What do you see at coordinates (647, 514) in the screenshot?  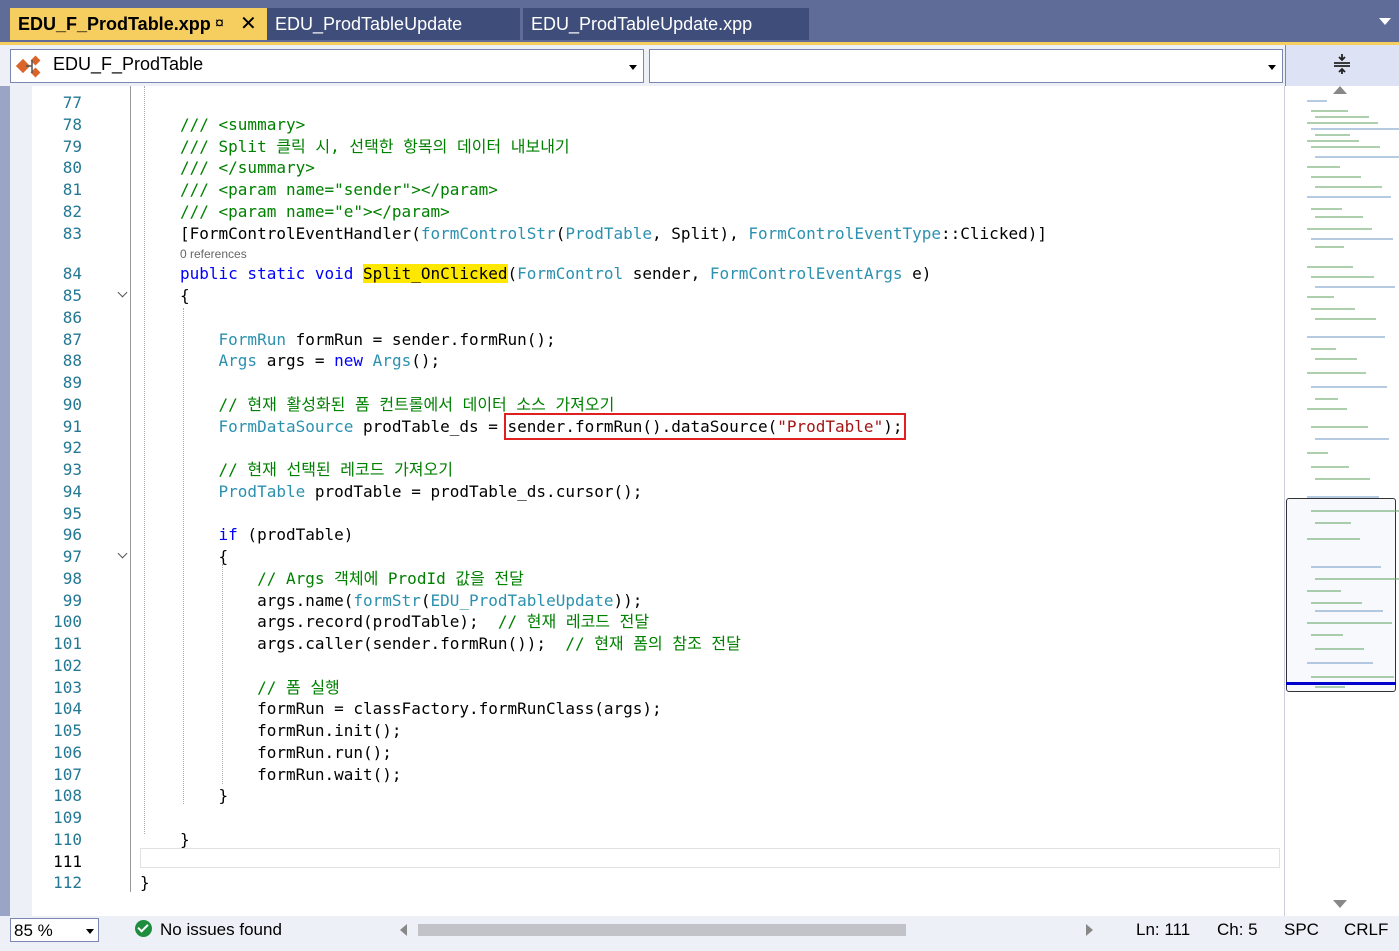 I see `code-line: 95` at bounding box center [647, 514].